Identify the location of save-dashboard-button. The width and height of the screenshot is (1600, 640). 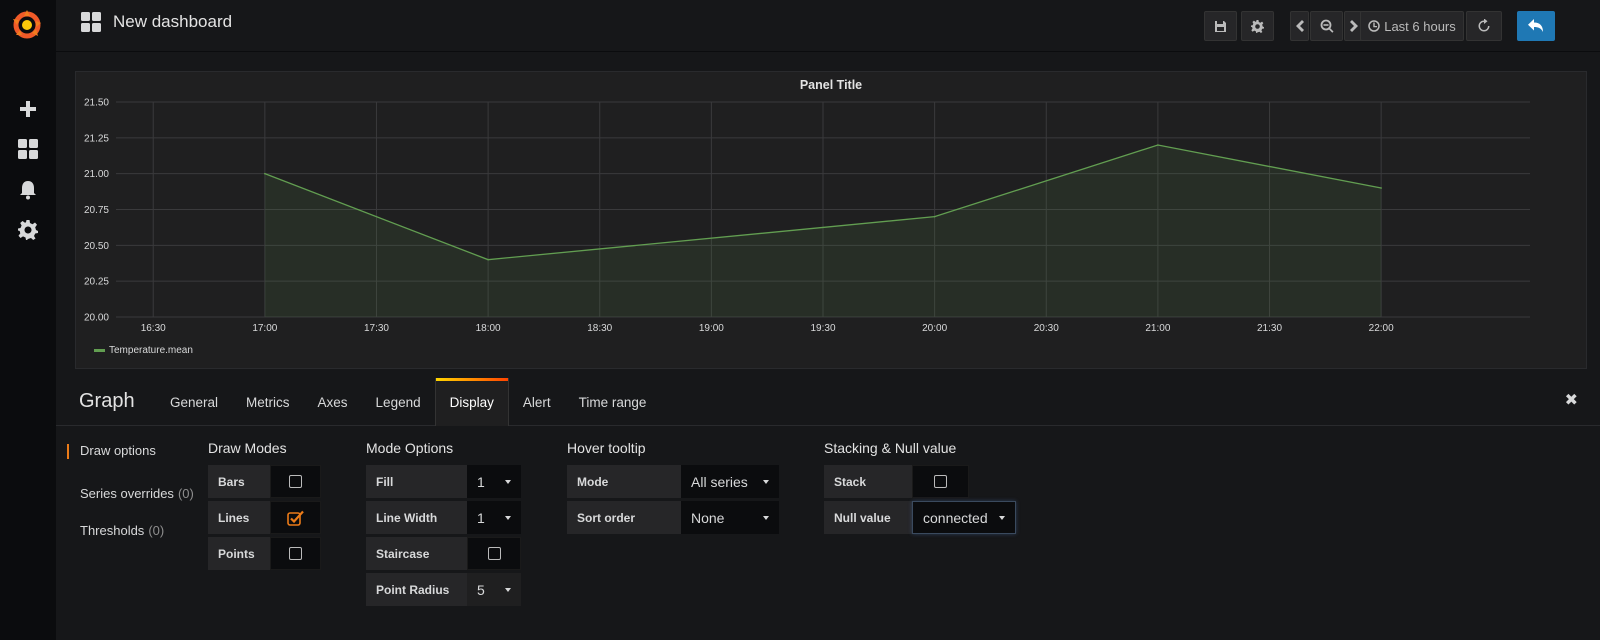
(1220, 26).